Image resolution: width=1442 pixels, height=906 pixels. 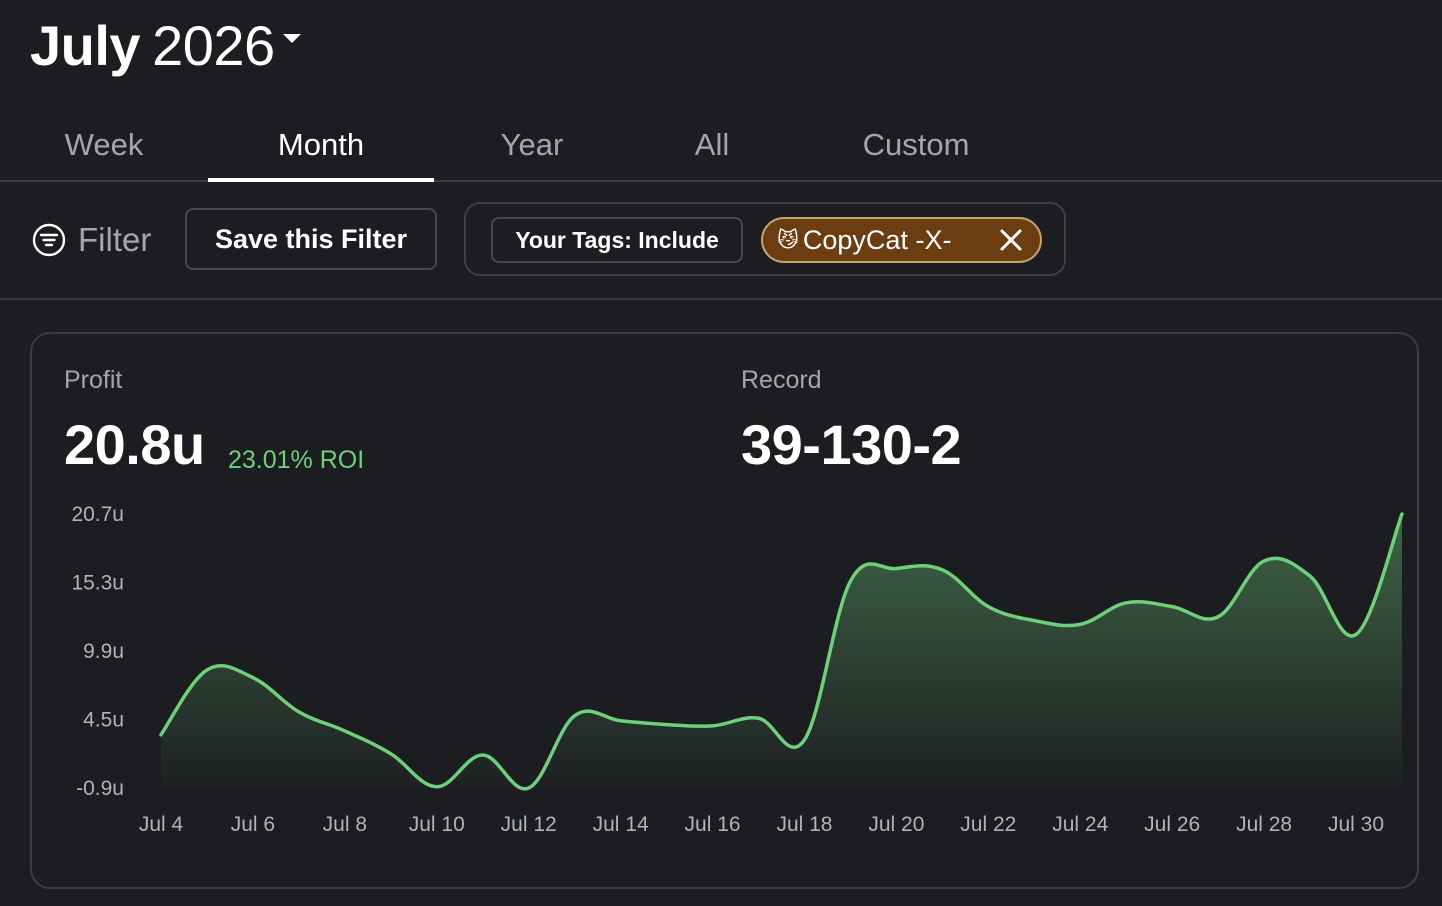 I want to click on tag-chip-label: CopyCat -X-, so click(x=877, y=239).